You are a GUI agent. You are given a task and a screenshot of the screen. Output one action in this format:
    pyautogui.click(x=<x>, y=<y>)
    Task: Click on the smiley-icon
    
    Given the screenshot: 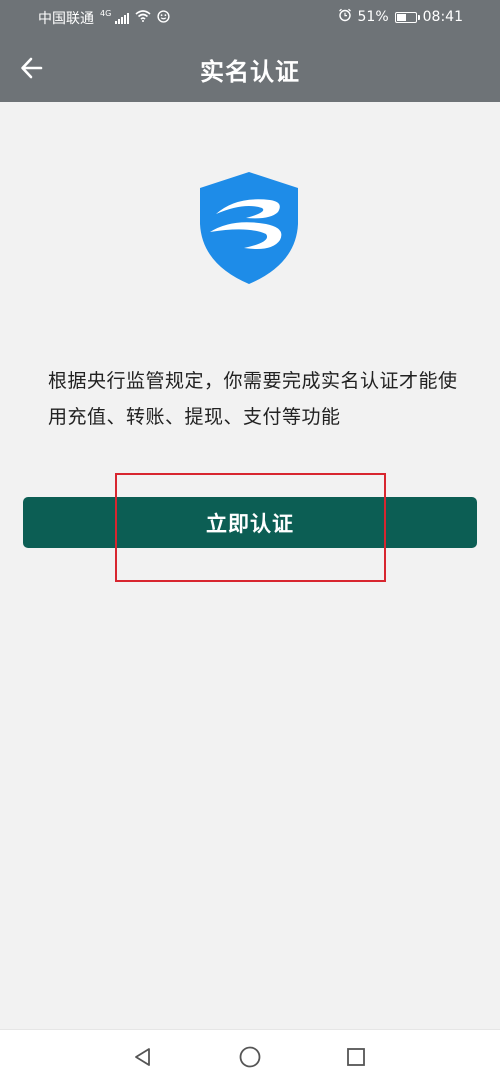 What is the action you would take?
    pyautogui.click(x=163, y=18)
    